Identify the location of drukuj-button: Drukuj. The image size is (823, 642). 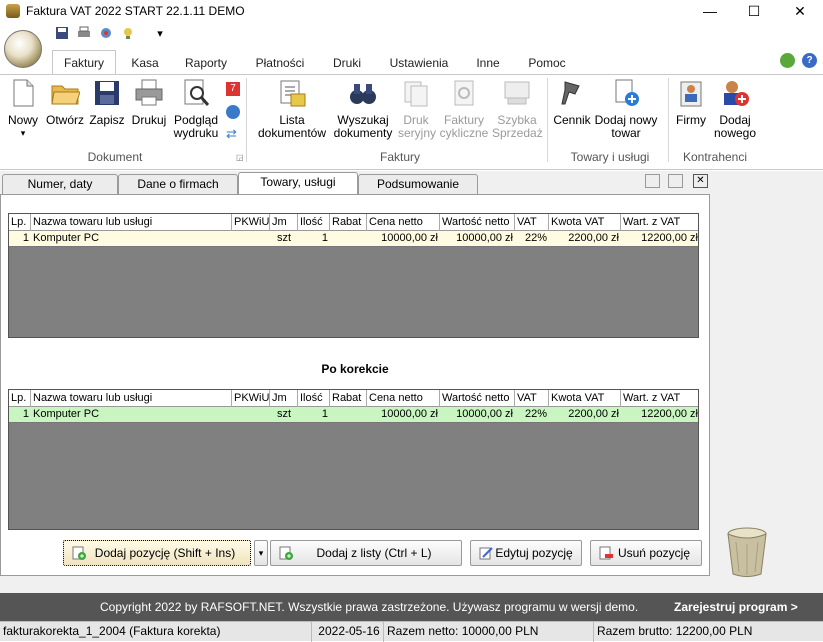
(149, 102).